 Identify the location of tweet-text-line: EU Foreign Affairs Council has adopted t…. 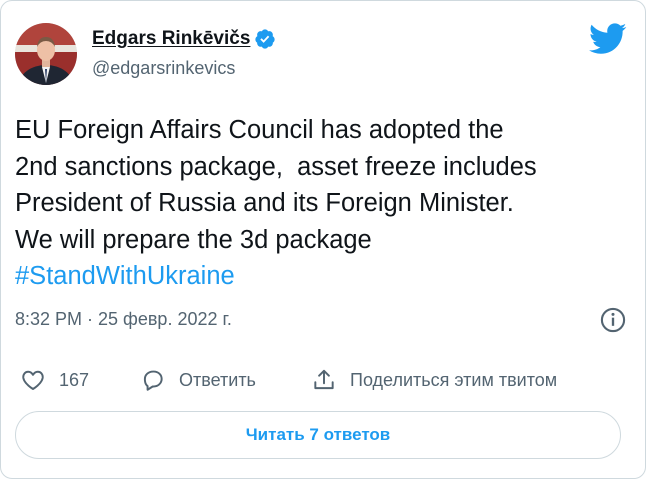
(259, 130).